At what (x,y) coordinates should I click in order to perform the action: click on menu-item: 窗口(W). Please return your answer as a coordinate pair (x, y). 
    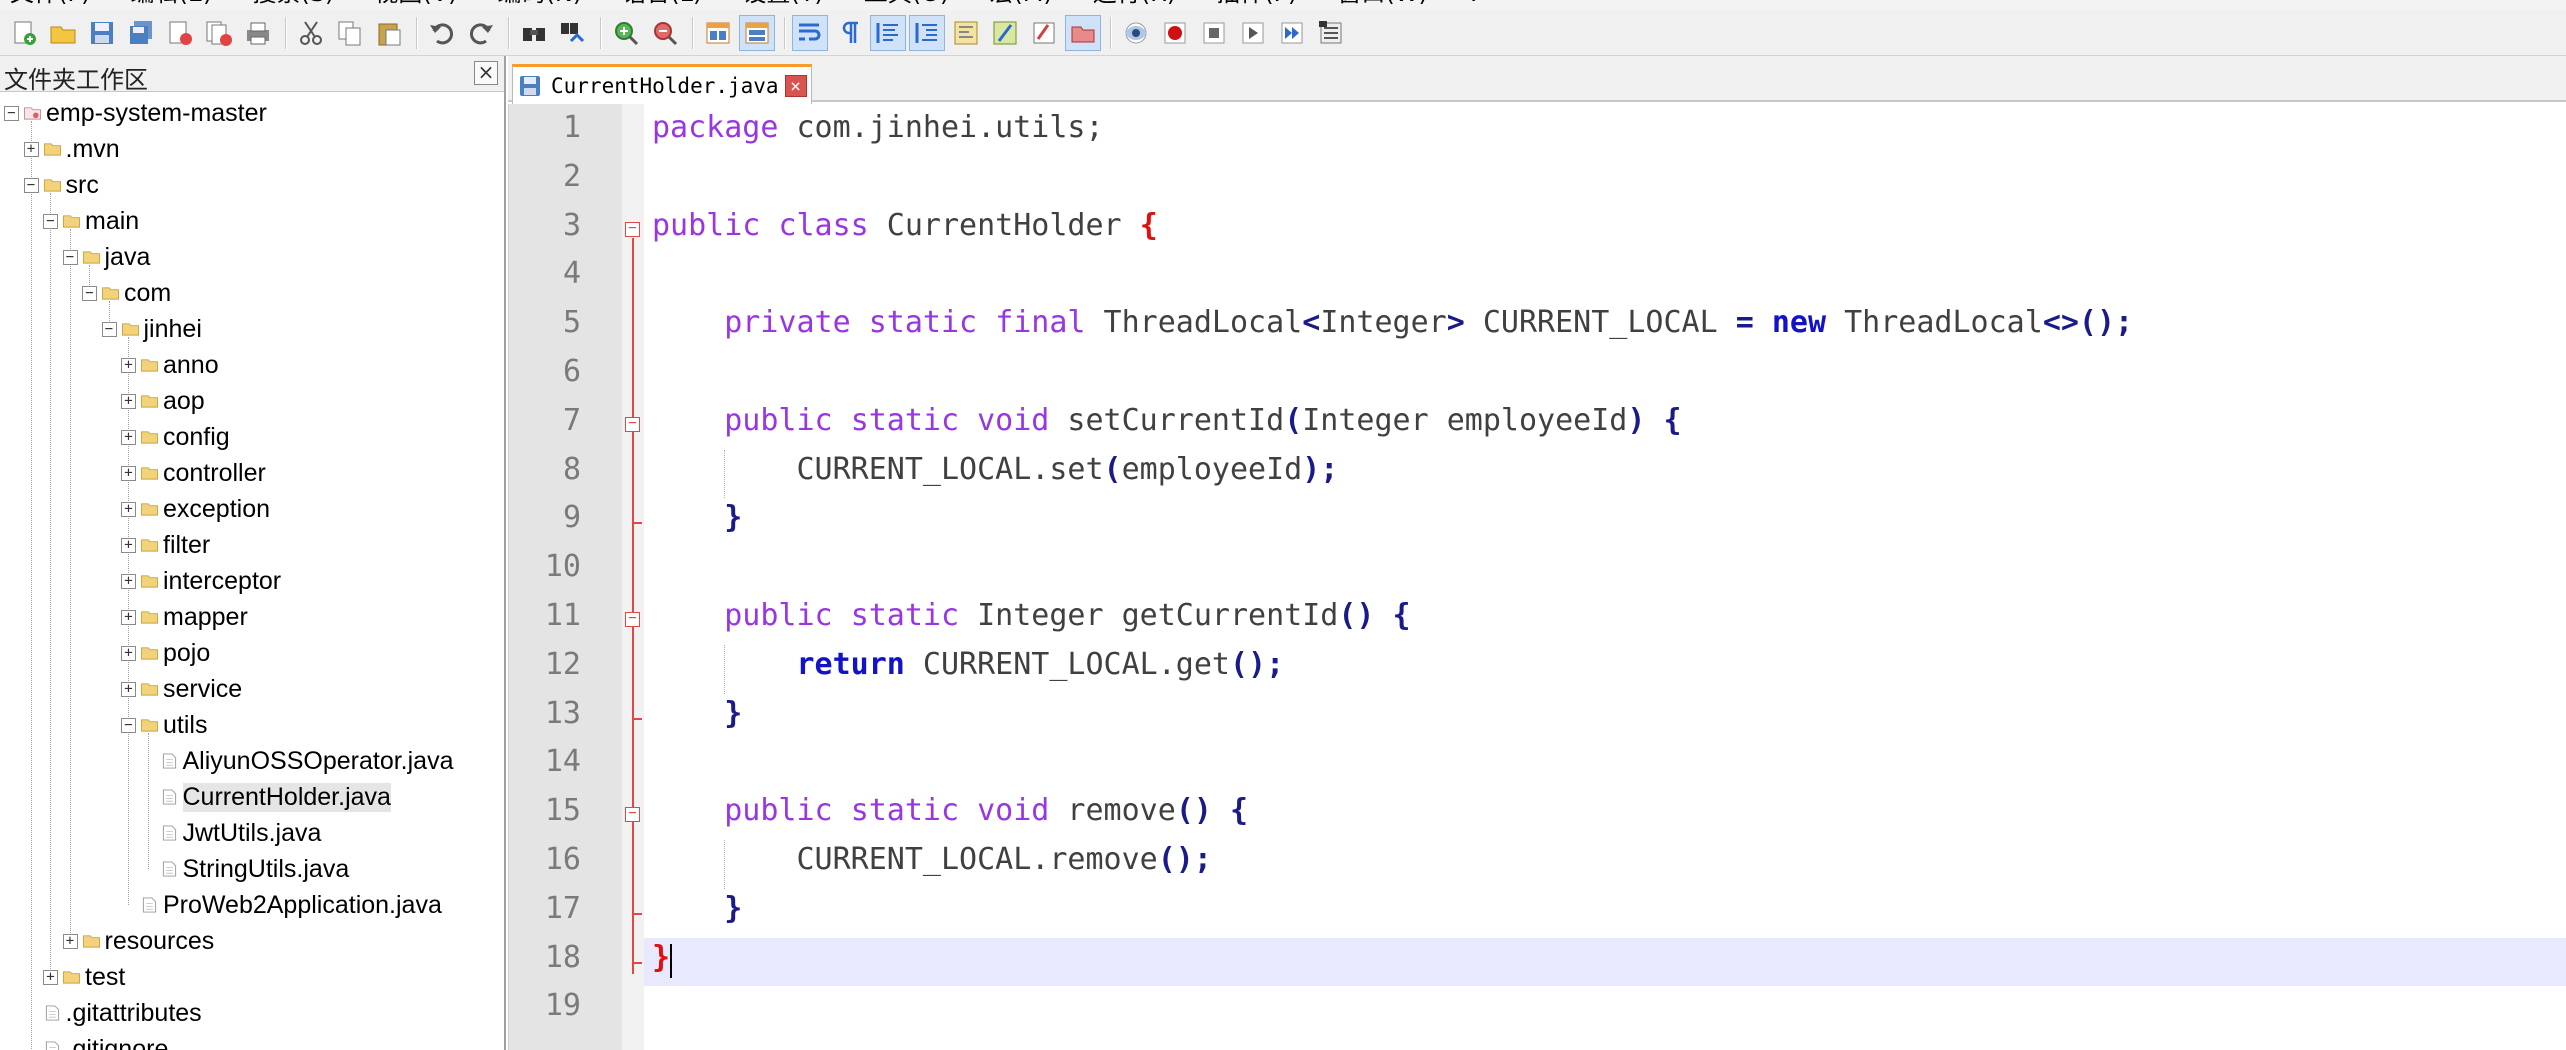
    Looking at the image, I should click on (1382, 5).